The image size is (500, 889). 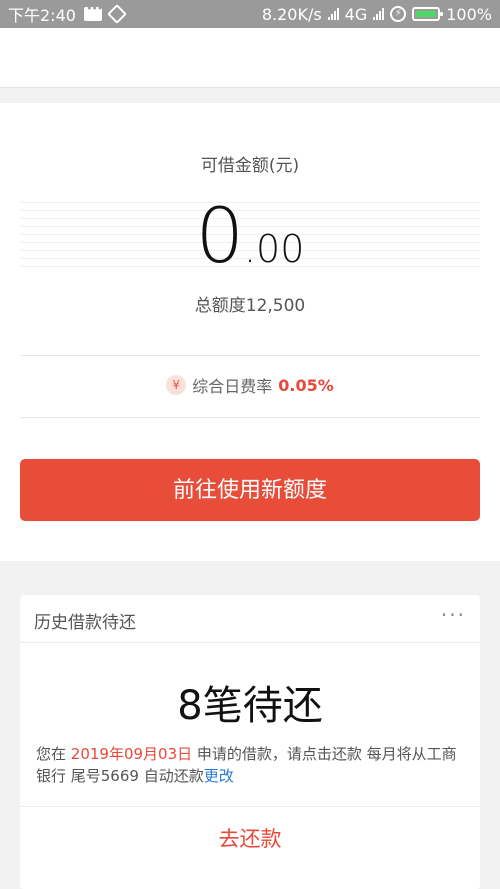 I want to click on amount-integer: 0, so click(x=219, y=235).